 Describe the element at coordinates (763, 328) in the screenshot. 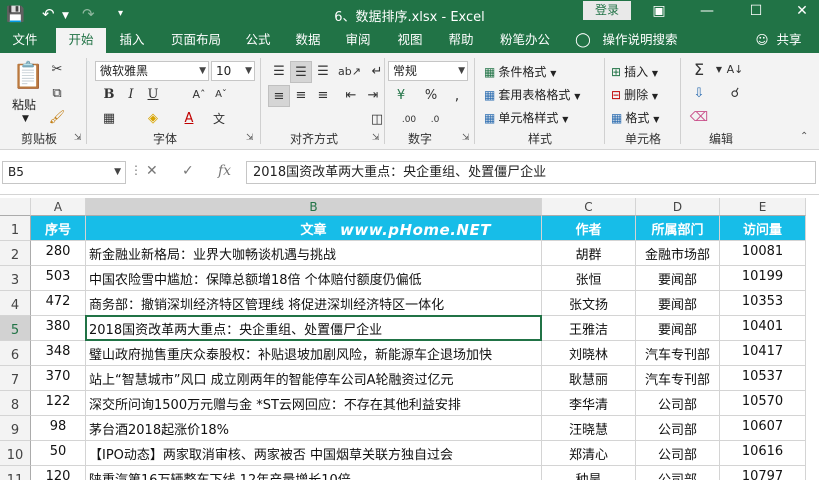

I see `table-cell: 10401` at that location.